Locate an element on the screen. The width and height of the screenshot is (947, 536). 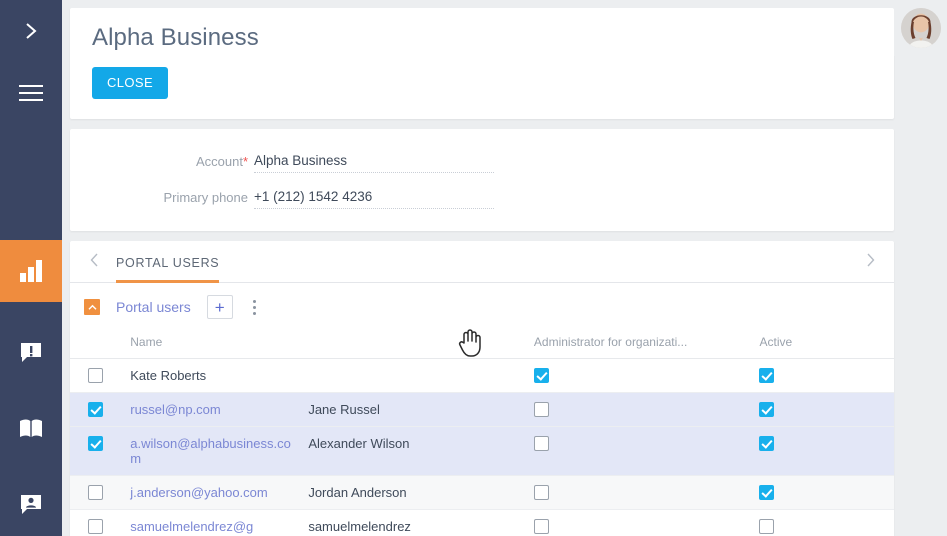
collapse-section-button is located at coordinates (92, 307).